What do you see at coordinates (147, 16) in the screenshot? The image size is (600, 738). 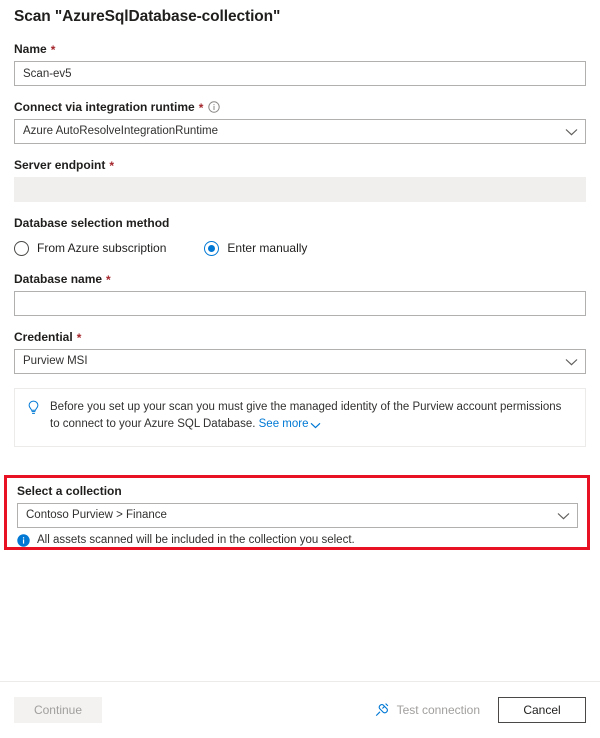 I see `page-title: Scan "AzureSqlDatabase-collection"` at bounding box center [147, 16].